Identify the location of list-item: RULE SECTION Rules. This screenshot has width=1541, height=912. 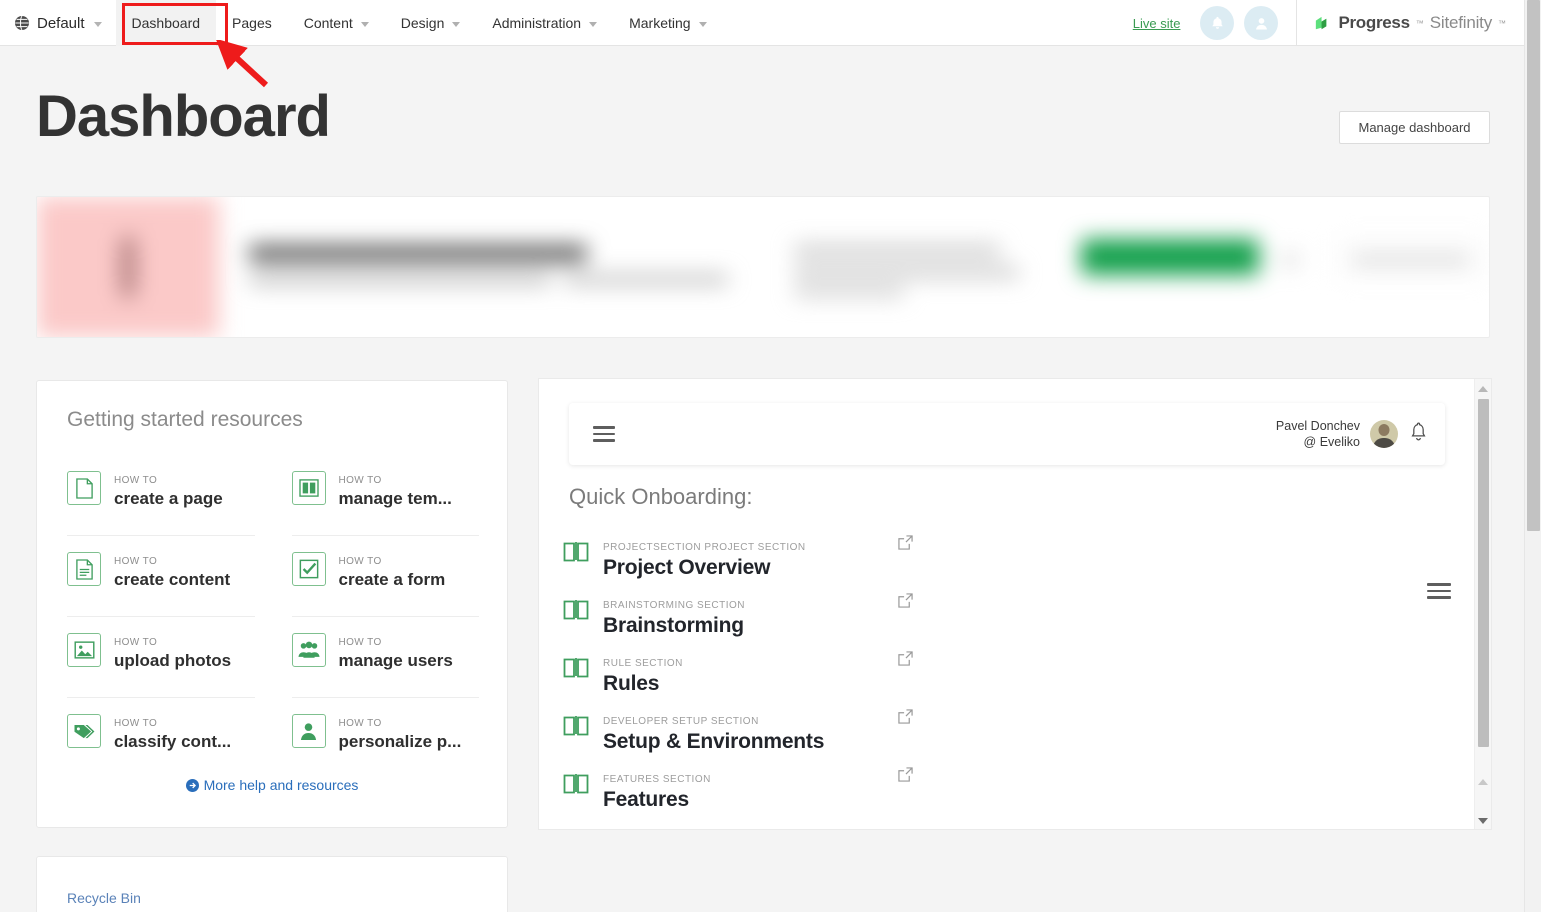
(1007, 672).